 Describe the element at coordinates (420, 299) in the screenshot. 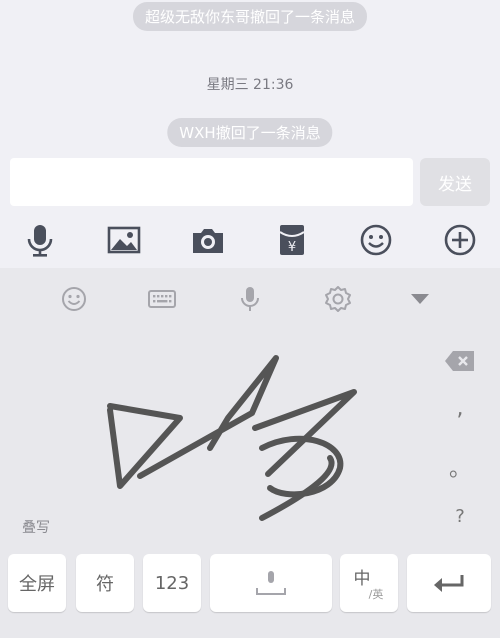

I see `collapse-icon` at that location.